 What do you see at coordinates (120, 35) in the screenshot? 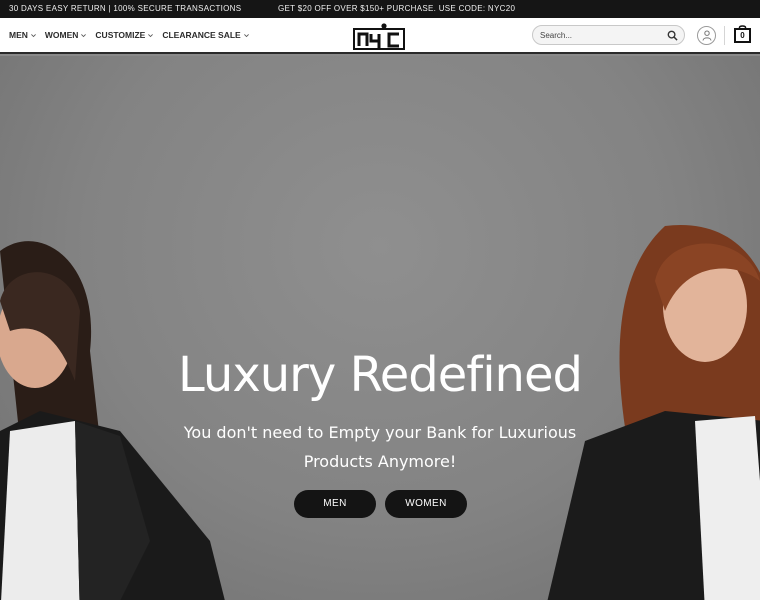
I see `nav-item-label: CUSTOMIZE` at bounding box center [120, 35].